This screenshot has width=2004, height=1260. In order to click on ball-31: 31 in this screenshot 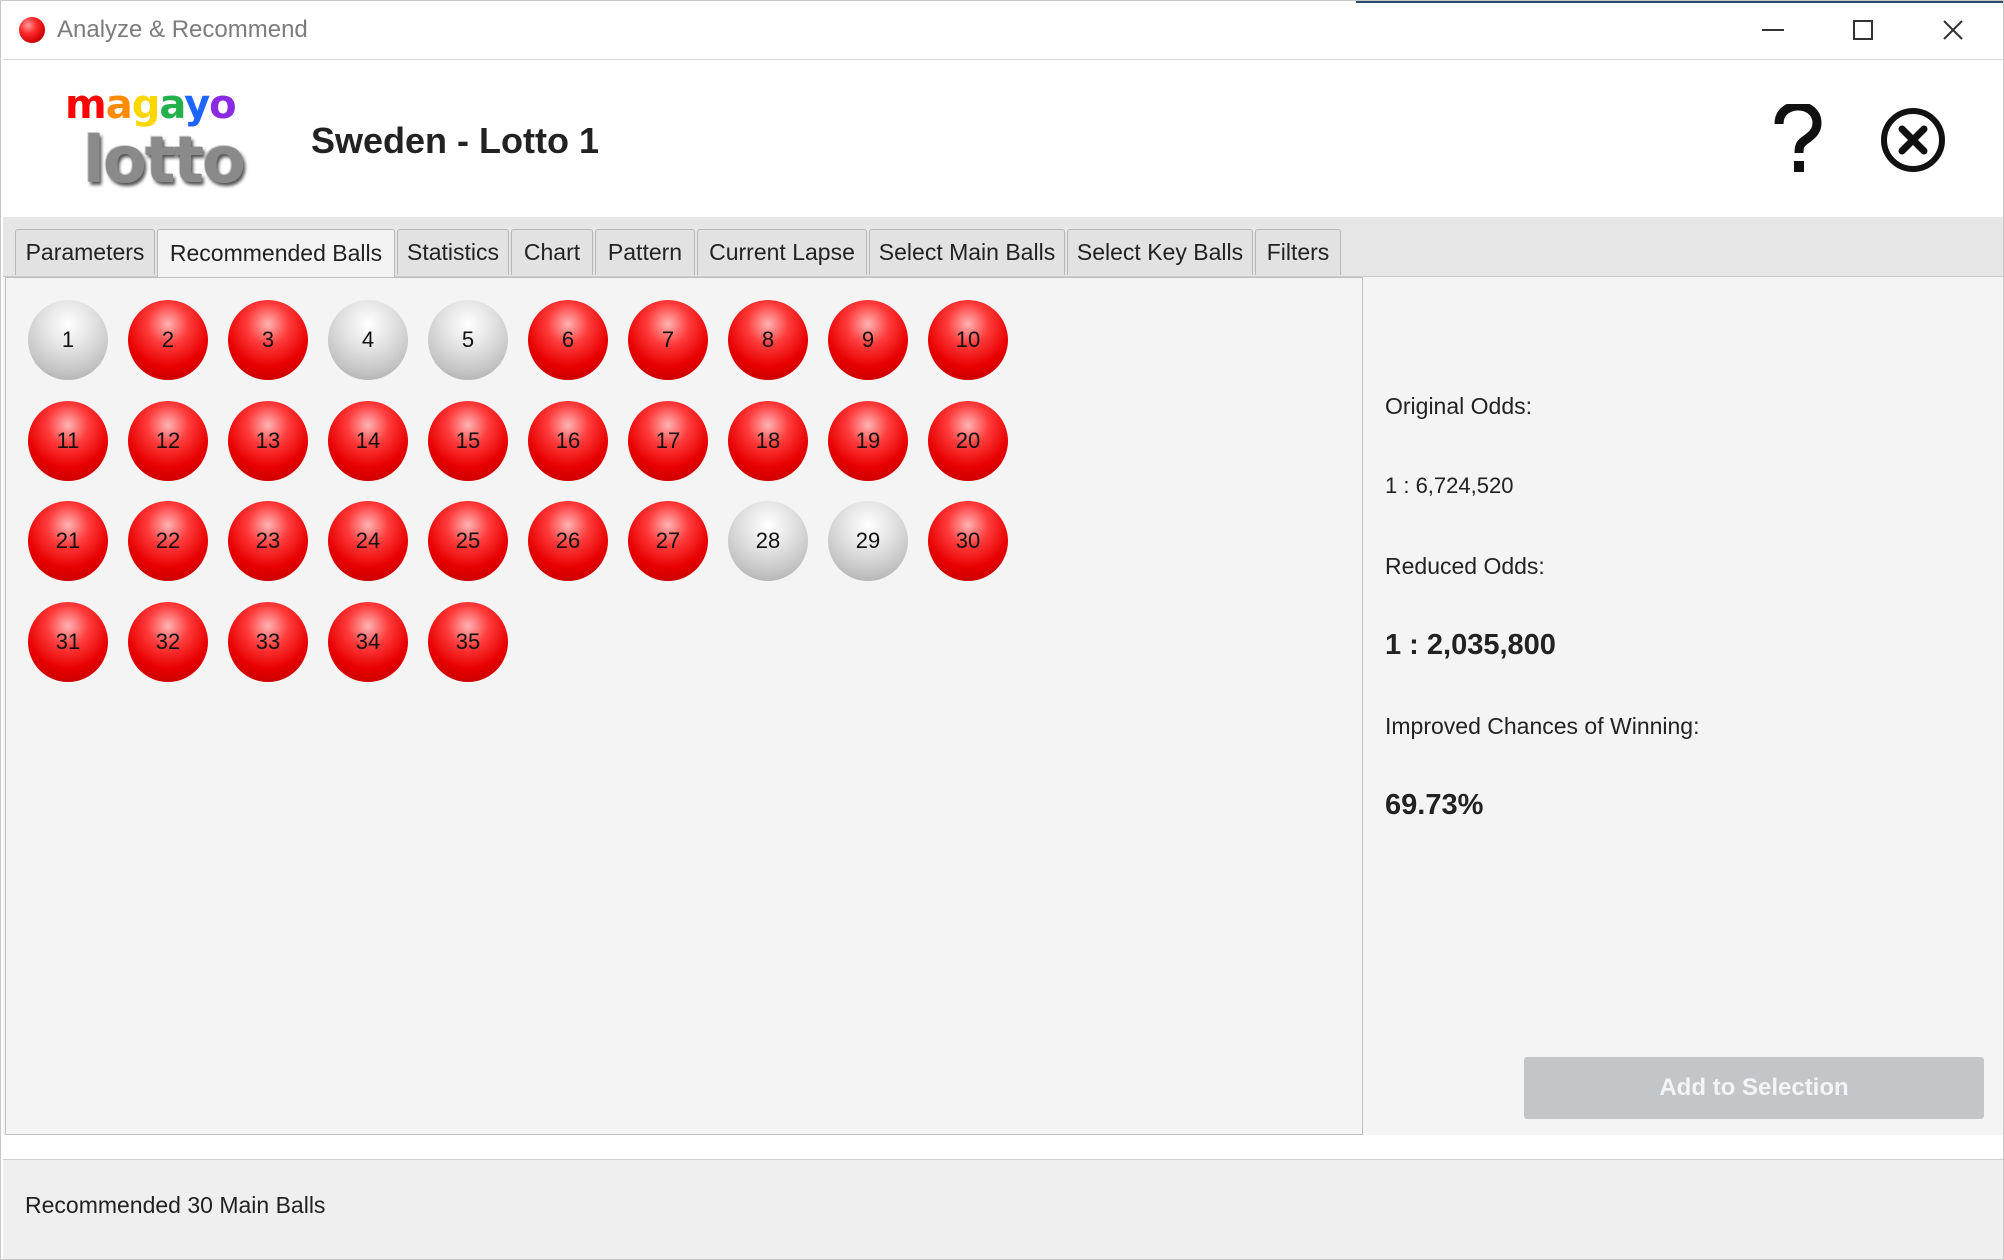, I will do `click(68, 641)`.